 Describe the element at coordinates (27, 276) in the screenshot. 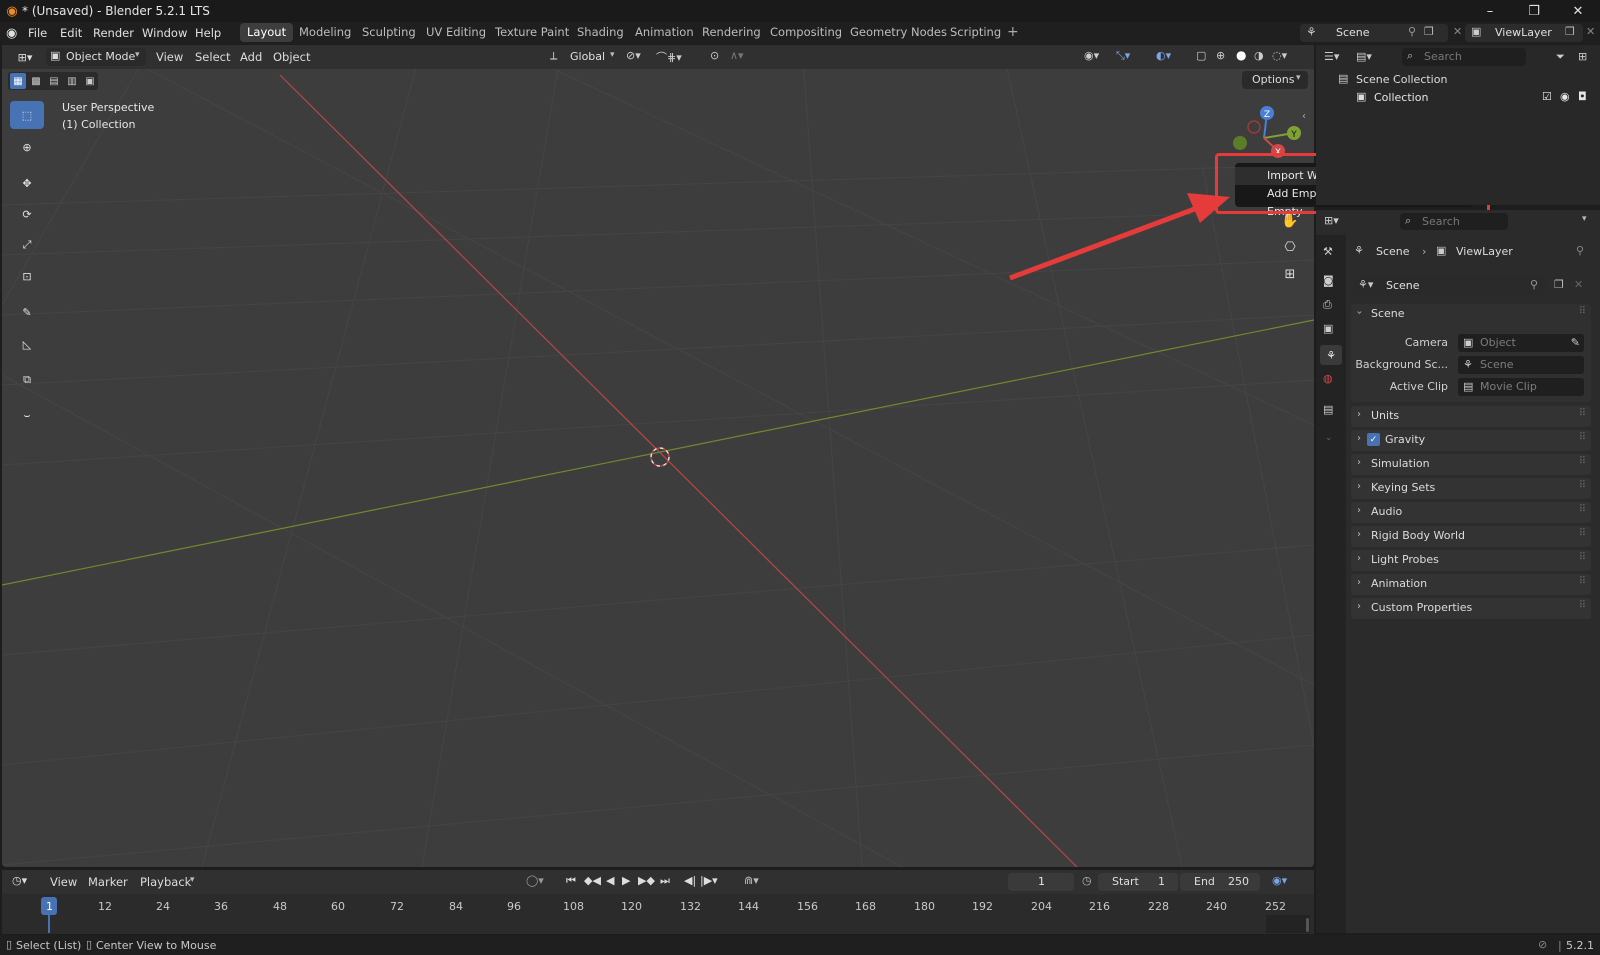

I see `transform-tool: ⊡` at that location.